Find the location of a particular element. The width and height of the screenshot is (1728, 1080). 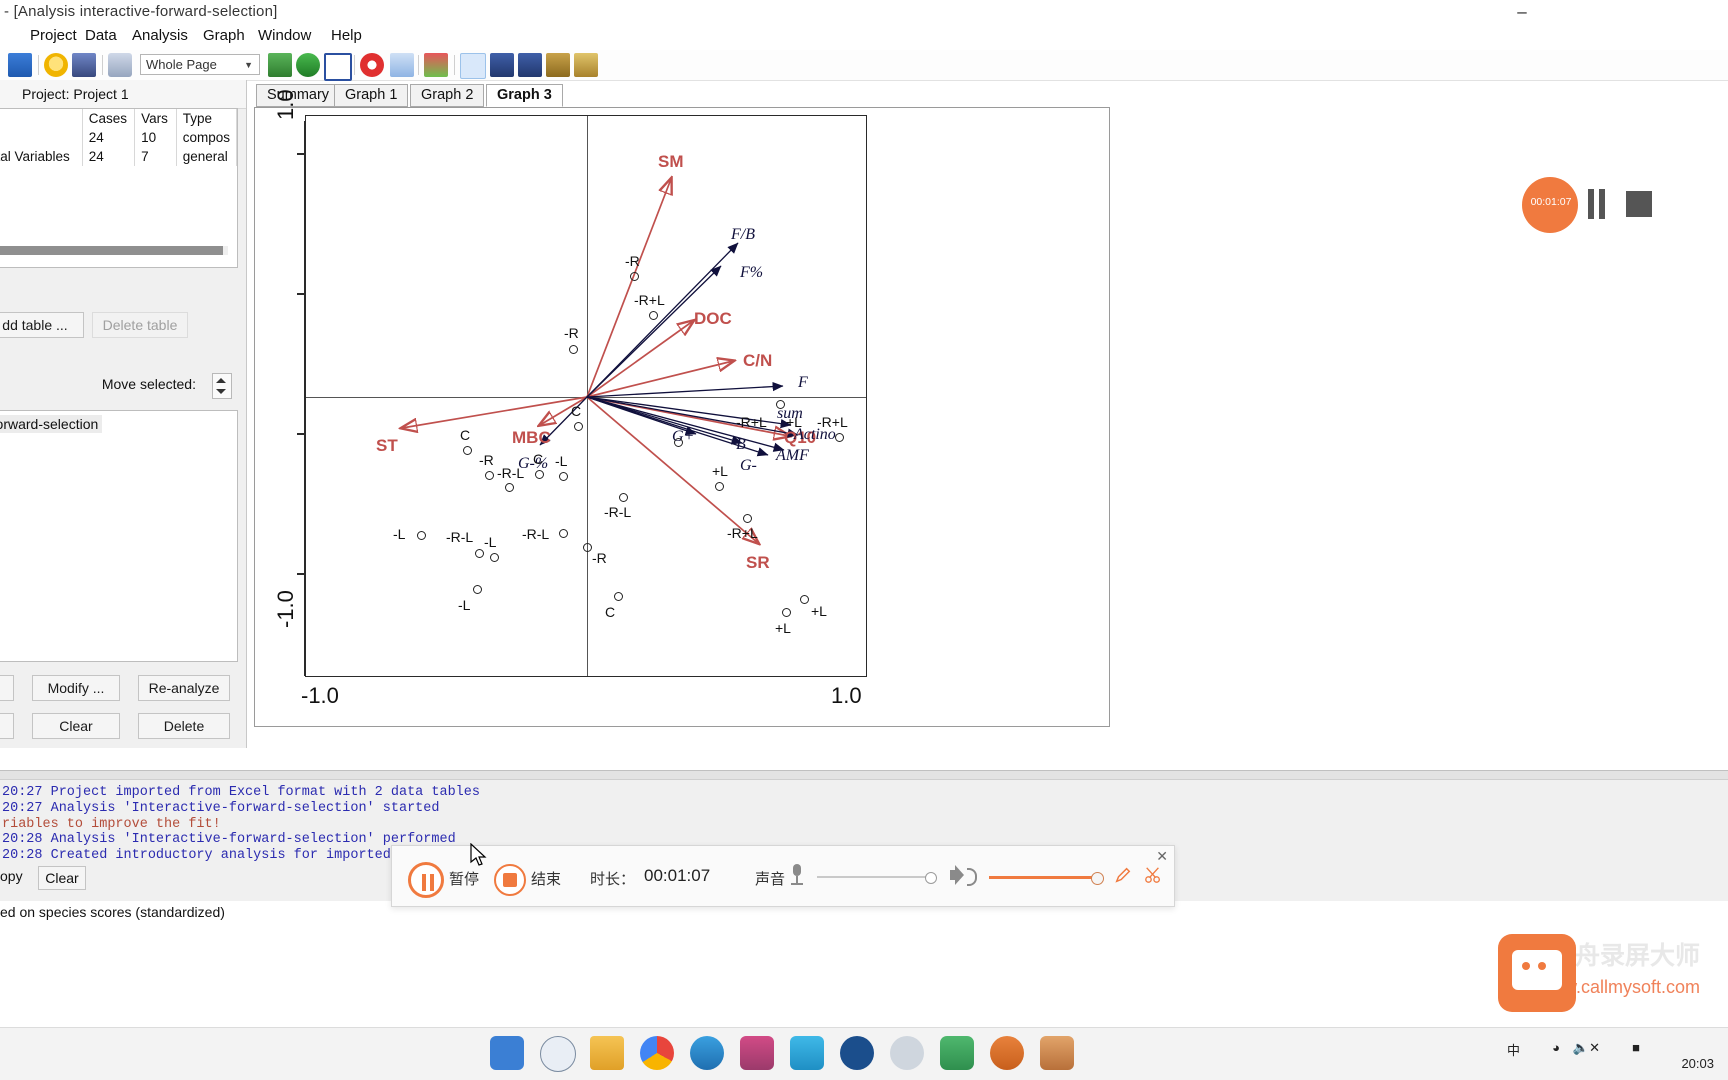

copy-label: opy is located at coordinates (11, 876).